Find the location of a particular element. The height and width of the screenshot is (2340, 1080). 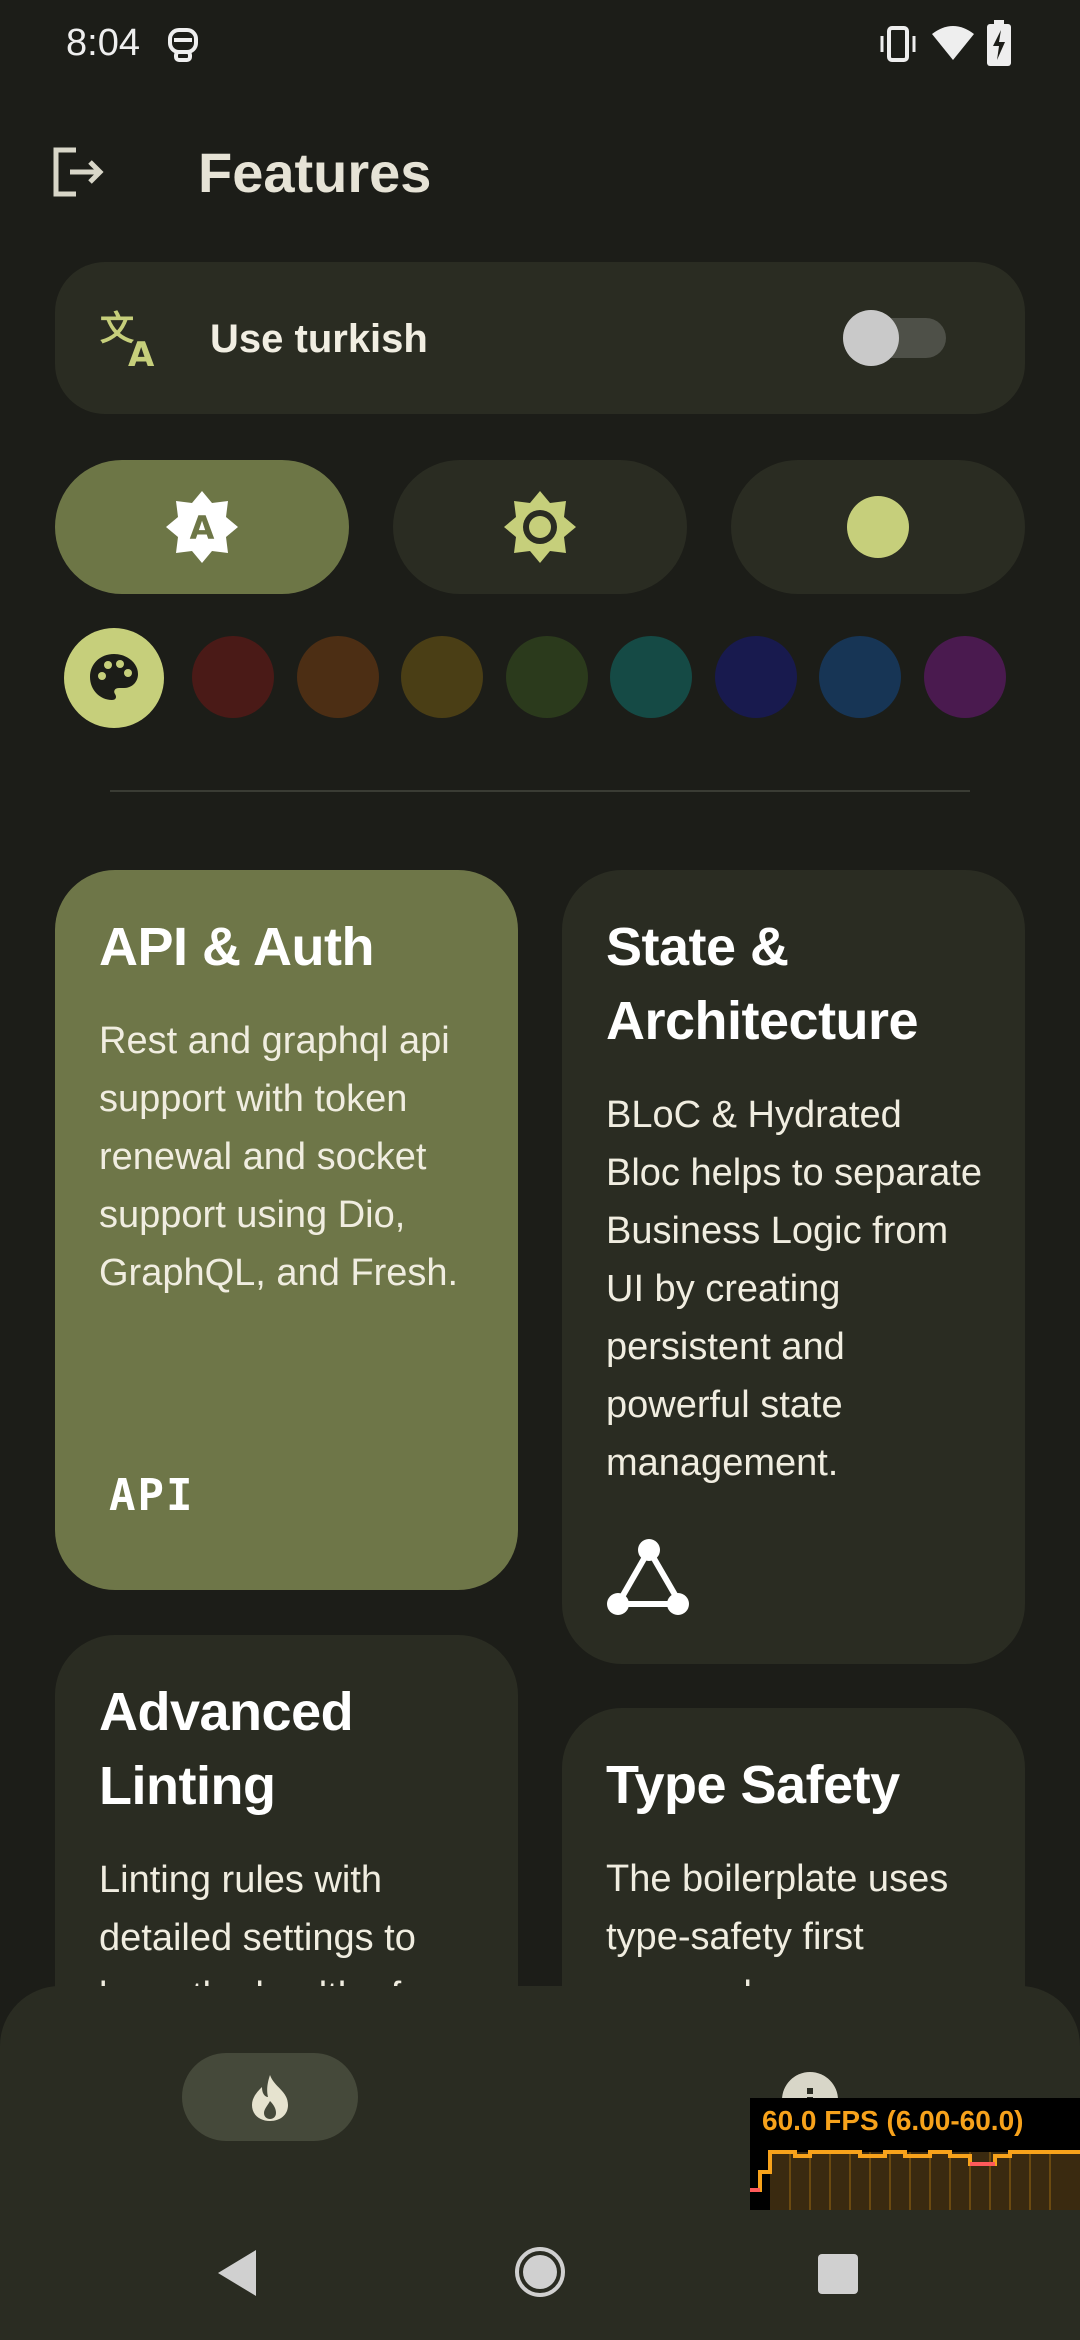

nav-features-button is located at coordinates (270, 2097).